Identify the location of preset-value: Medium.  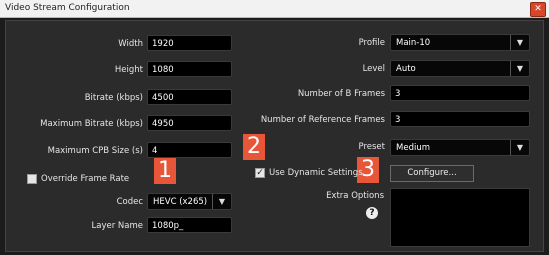
(413, 148).